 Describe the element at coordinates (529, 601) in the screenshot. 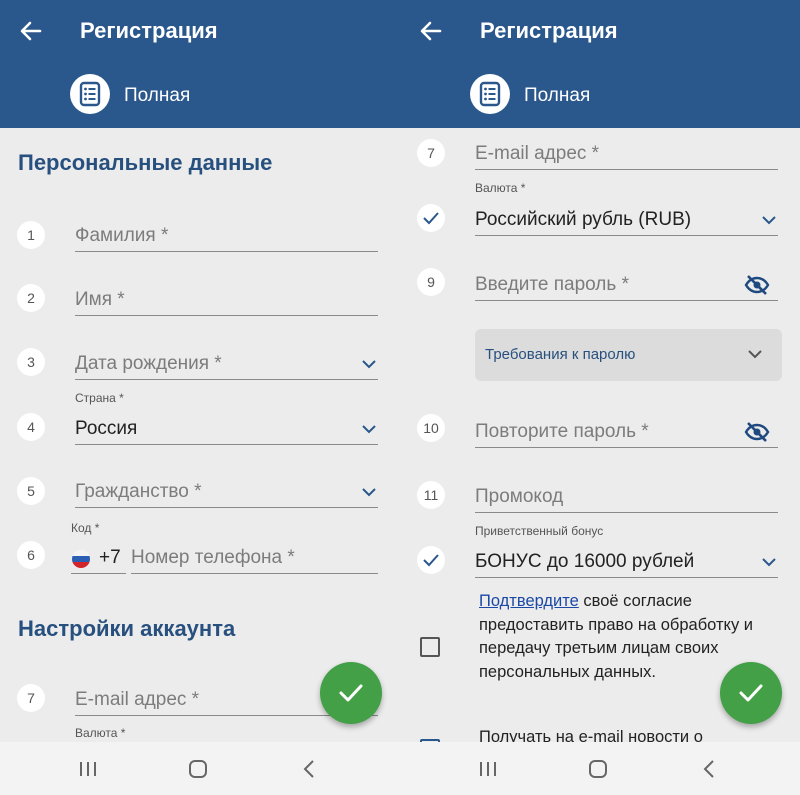

I see `confirm-link: Подтвердите` at that location.